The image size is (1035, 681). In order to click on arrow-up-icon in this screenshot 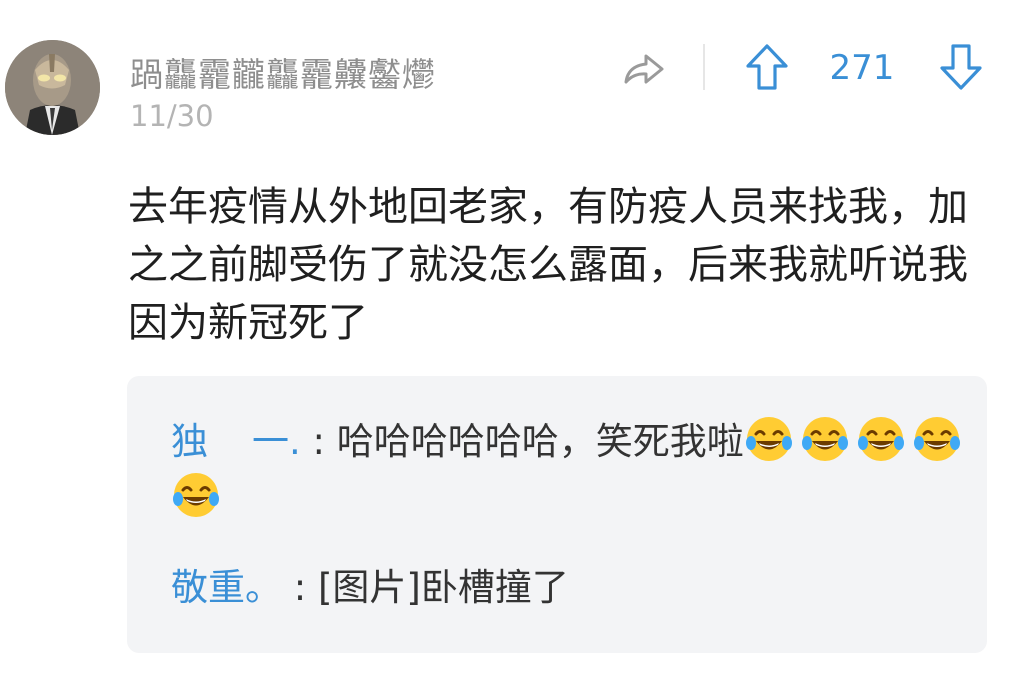, I will do `click(767, 67)`.